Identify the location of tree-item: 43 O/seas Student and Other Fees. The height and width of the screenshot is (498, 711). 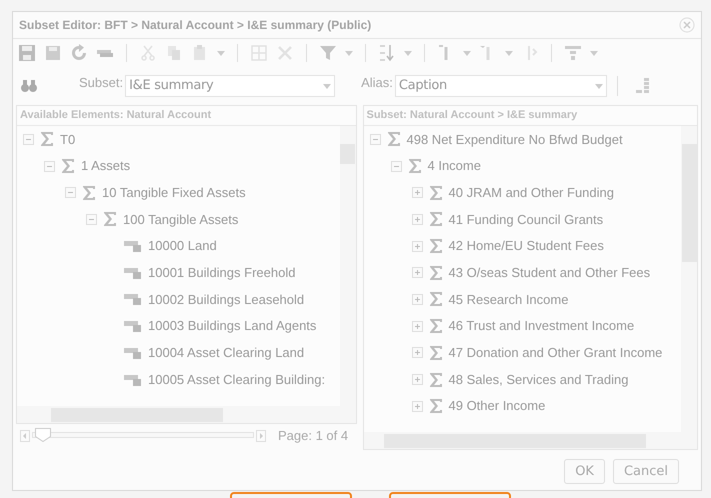
(549, 273).